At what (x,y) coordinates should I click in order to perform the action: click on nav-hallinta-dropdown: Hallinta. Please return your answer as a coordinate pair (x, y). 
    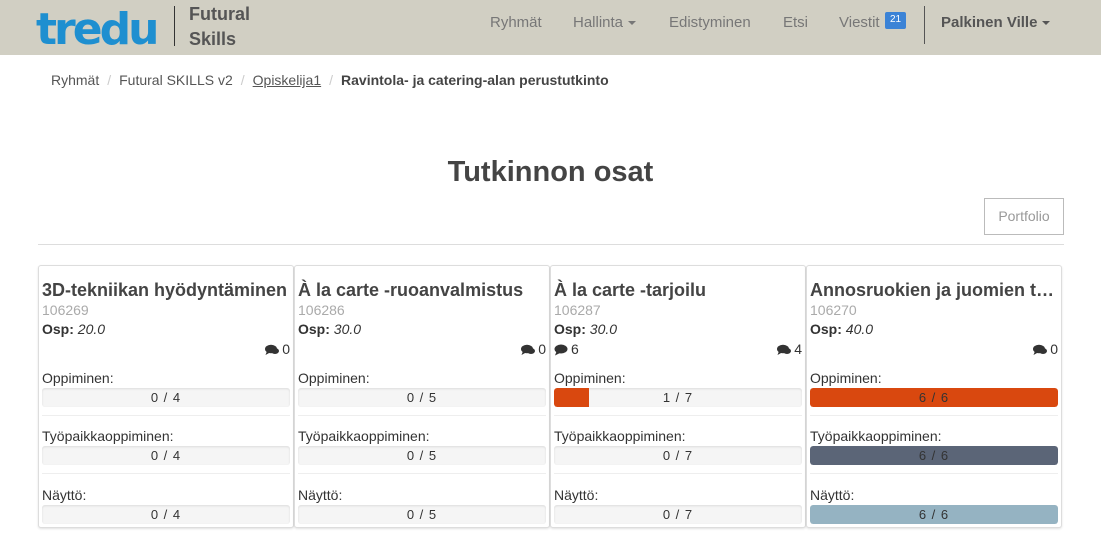
    Looking at the image, I should click on (605, 23).